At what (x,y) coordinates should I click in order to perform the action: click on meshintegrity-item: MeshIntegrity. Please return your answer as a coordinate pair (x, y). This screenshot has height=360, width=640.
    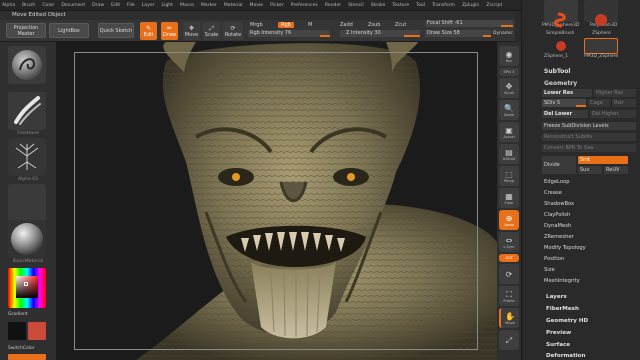
    Looking at the image, I should click on (562, 281).